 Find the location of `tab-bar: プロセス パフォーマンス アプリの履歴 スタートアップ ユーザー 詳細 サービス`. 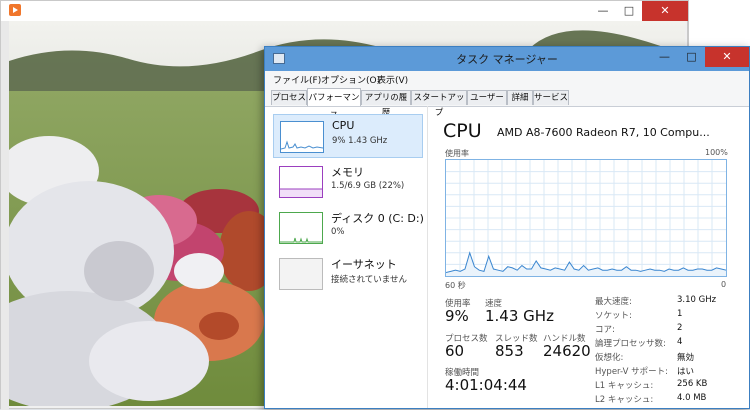

tab-bar: プロセス パフォーマンス アプリの履歴 スタートアップ ユーザー 詳細 サービス is located at coordinates (507, 104).